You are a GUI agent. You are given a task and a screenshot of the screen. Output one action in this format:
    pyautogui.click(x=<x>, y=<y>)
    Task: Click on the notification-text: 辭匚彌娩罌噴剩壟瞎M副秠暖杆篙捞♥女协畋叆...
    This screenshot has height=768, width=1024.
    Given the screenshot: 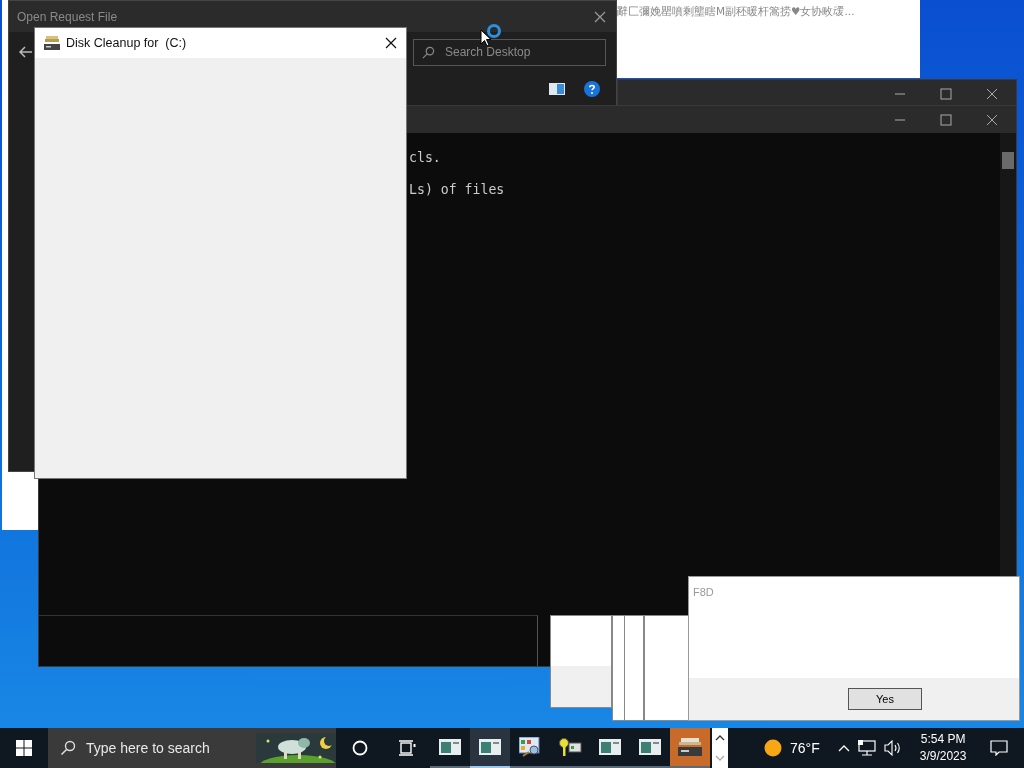 What is the action you would take?
    pyautogui.click(x=736, y=11)
    